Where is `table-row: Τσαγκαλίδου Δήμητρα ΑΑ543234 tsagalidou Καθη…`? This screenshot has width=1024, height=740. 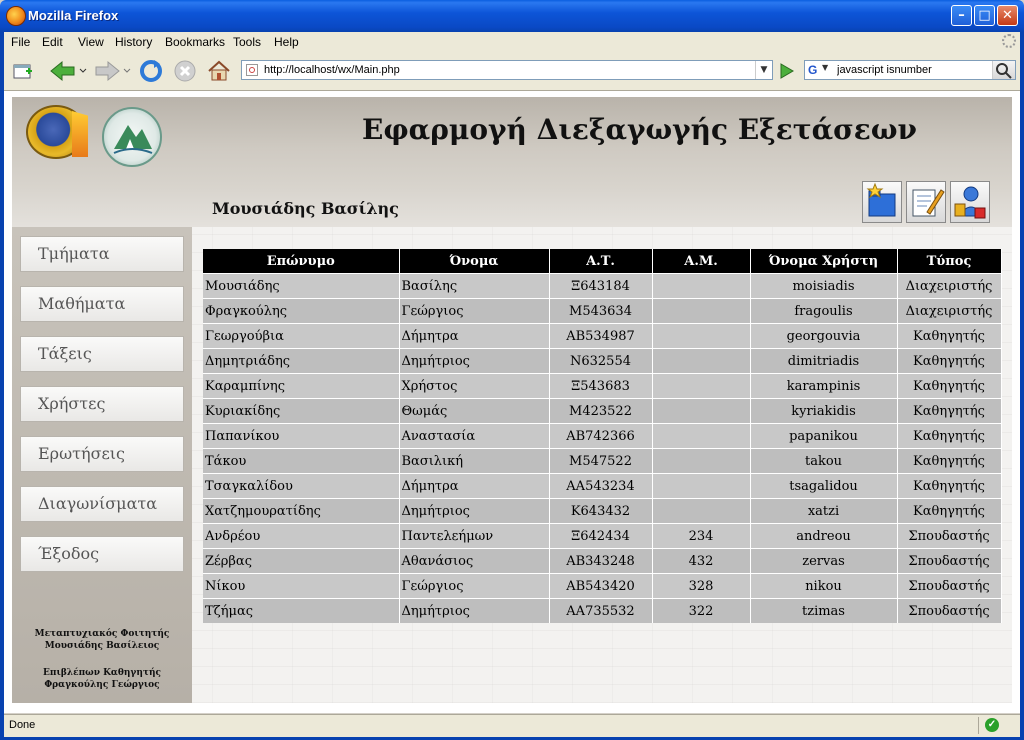
table-row: Τσαγκαλίδου Δήμητρα ΑΑ543234 tsagalidou Καθη… is located at coordinates (602, 486).